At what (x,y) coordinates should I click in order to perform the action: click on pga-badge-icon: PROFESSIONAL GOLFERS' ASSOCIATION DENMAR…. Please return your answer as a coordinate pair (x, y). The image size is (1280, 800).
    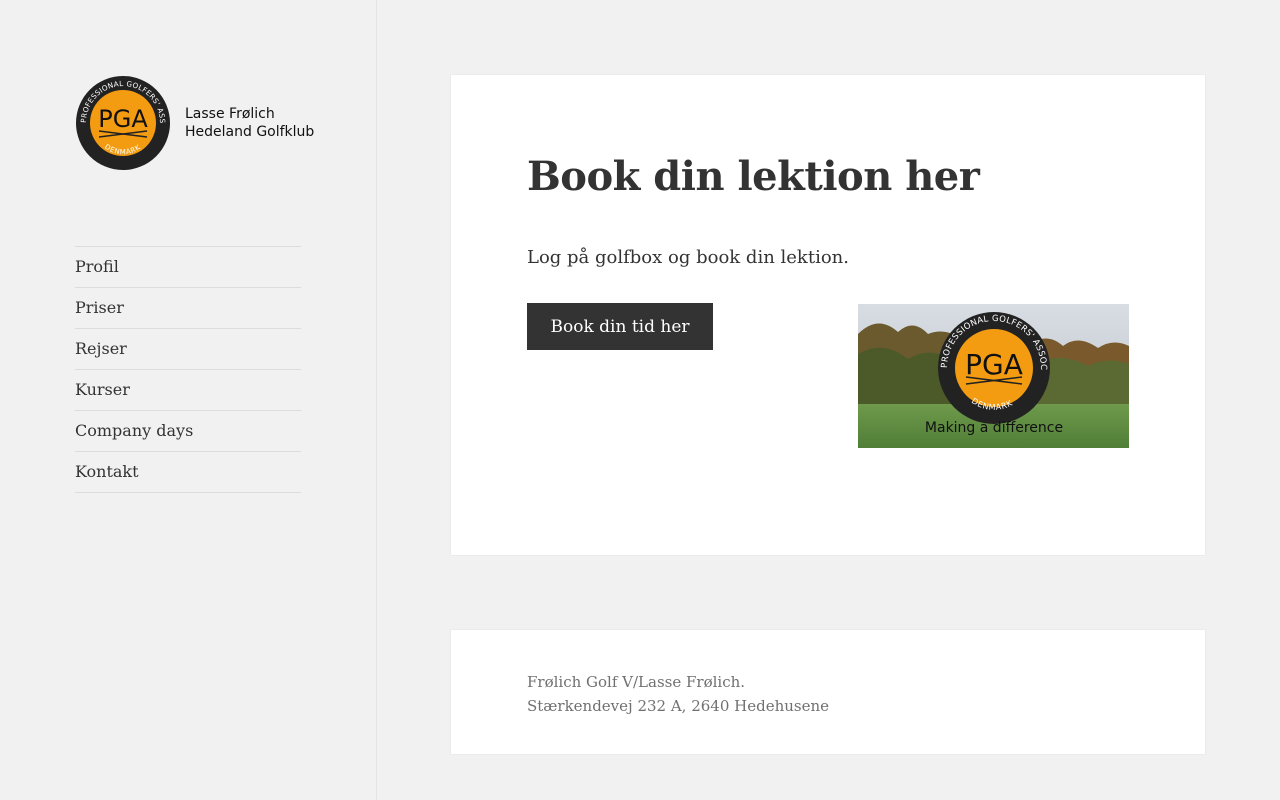
    Looking at the image, I should click on (122, 122).